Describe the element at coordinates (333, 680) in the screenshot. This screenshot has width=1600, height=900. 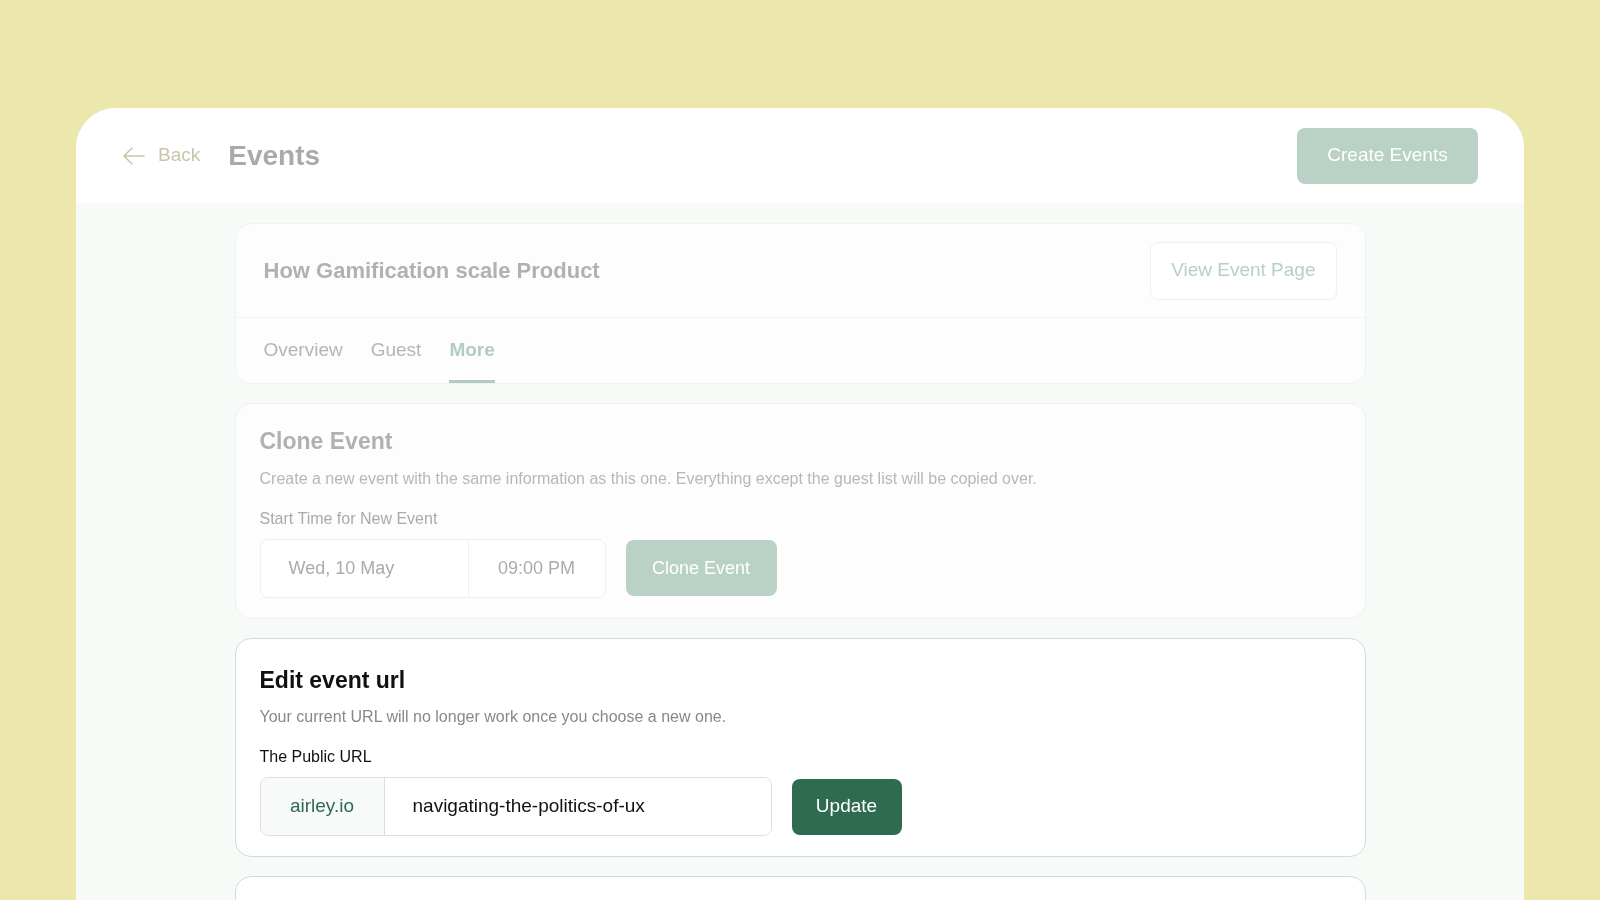
I see `section-title: Edit event url` at that location.